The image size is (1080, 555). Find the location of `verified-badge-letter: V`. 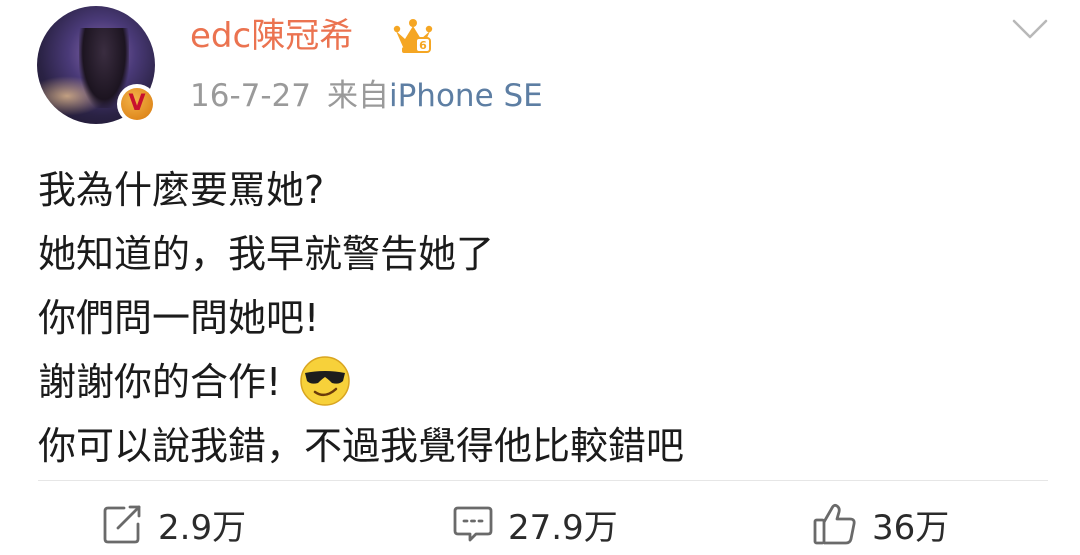

verified-badge-letter: V is located at coordinates (137, 104).